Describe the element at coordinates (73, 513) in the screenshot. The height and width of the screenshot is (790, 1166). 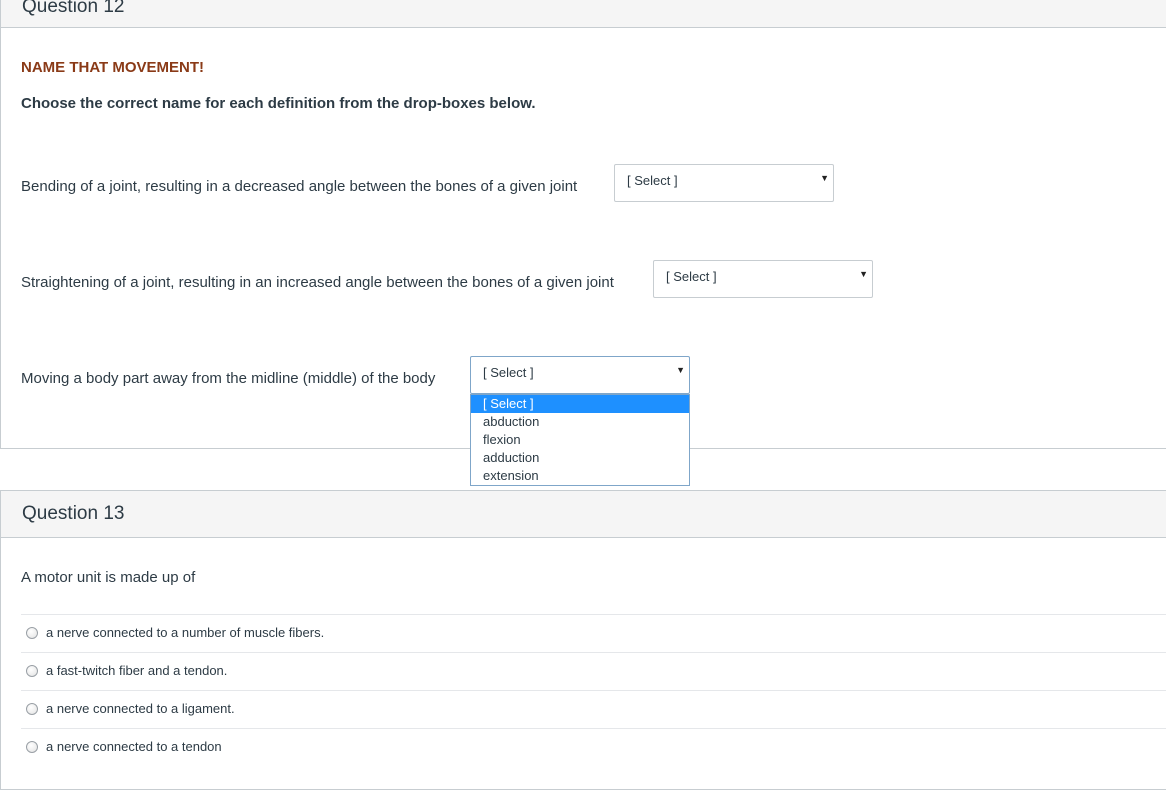
I see `question-title: Question 13` at that location.